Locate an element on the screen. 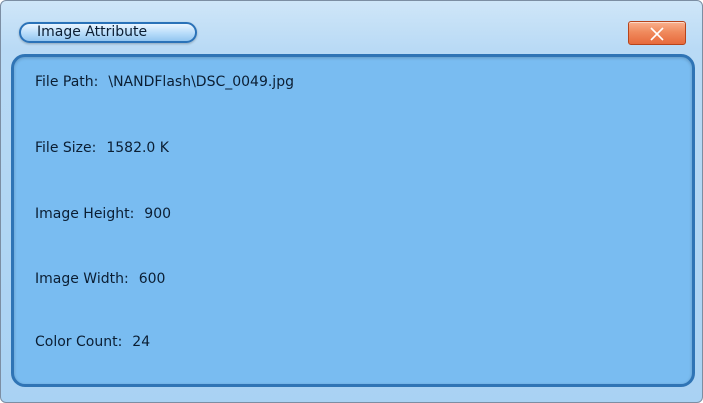 This screenshot has width=703, height=403. image-width-row: Image Width: 600 is located at coordinates (100, 279).